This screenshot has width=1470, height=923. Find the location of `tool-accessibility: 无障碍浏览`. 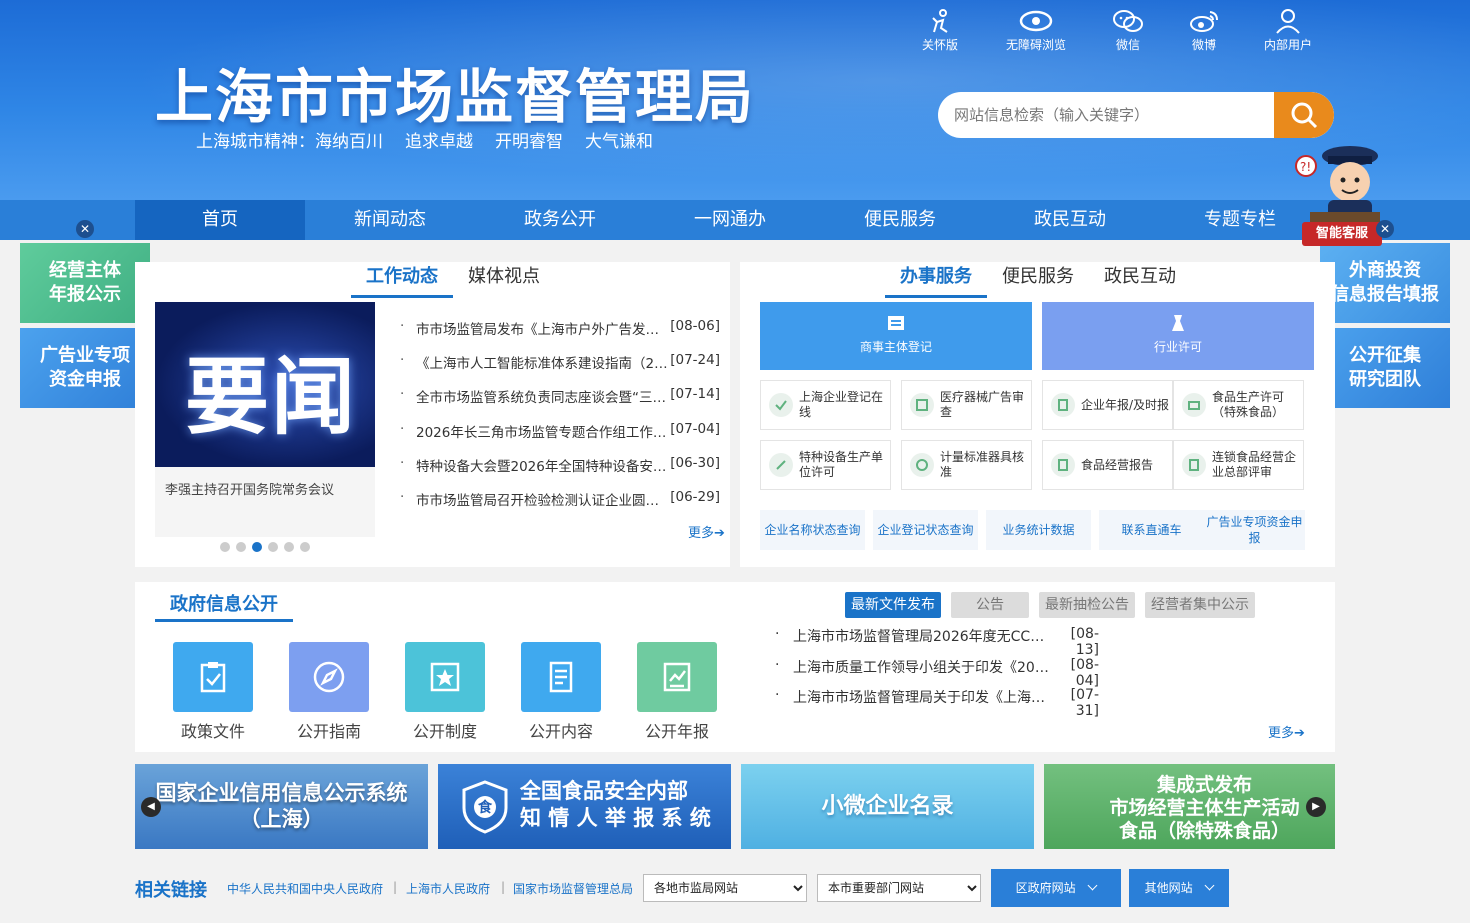

tool-accessibility: 无障碍浏览 is located at coordinates (1036, 30).